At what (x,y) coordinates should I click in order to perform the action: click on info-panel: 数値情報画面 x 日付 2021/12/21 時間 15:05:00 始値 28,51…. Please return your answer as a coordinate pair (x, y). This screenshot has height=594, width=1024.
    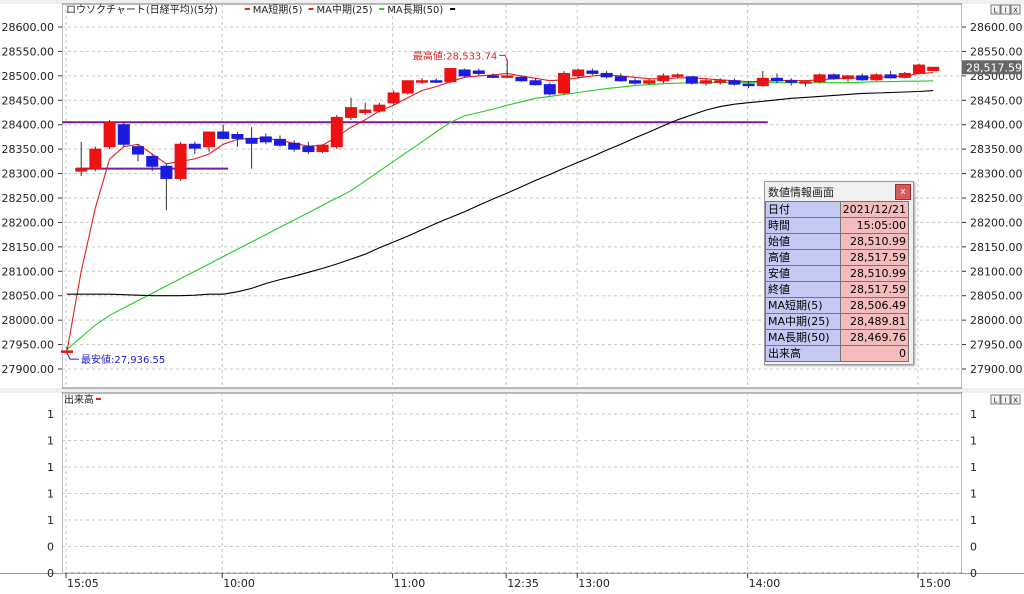
    Looking at the image, I should click on (839, 273).